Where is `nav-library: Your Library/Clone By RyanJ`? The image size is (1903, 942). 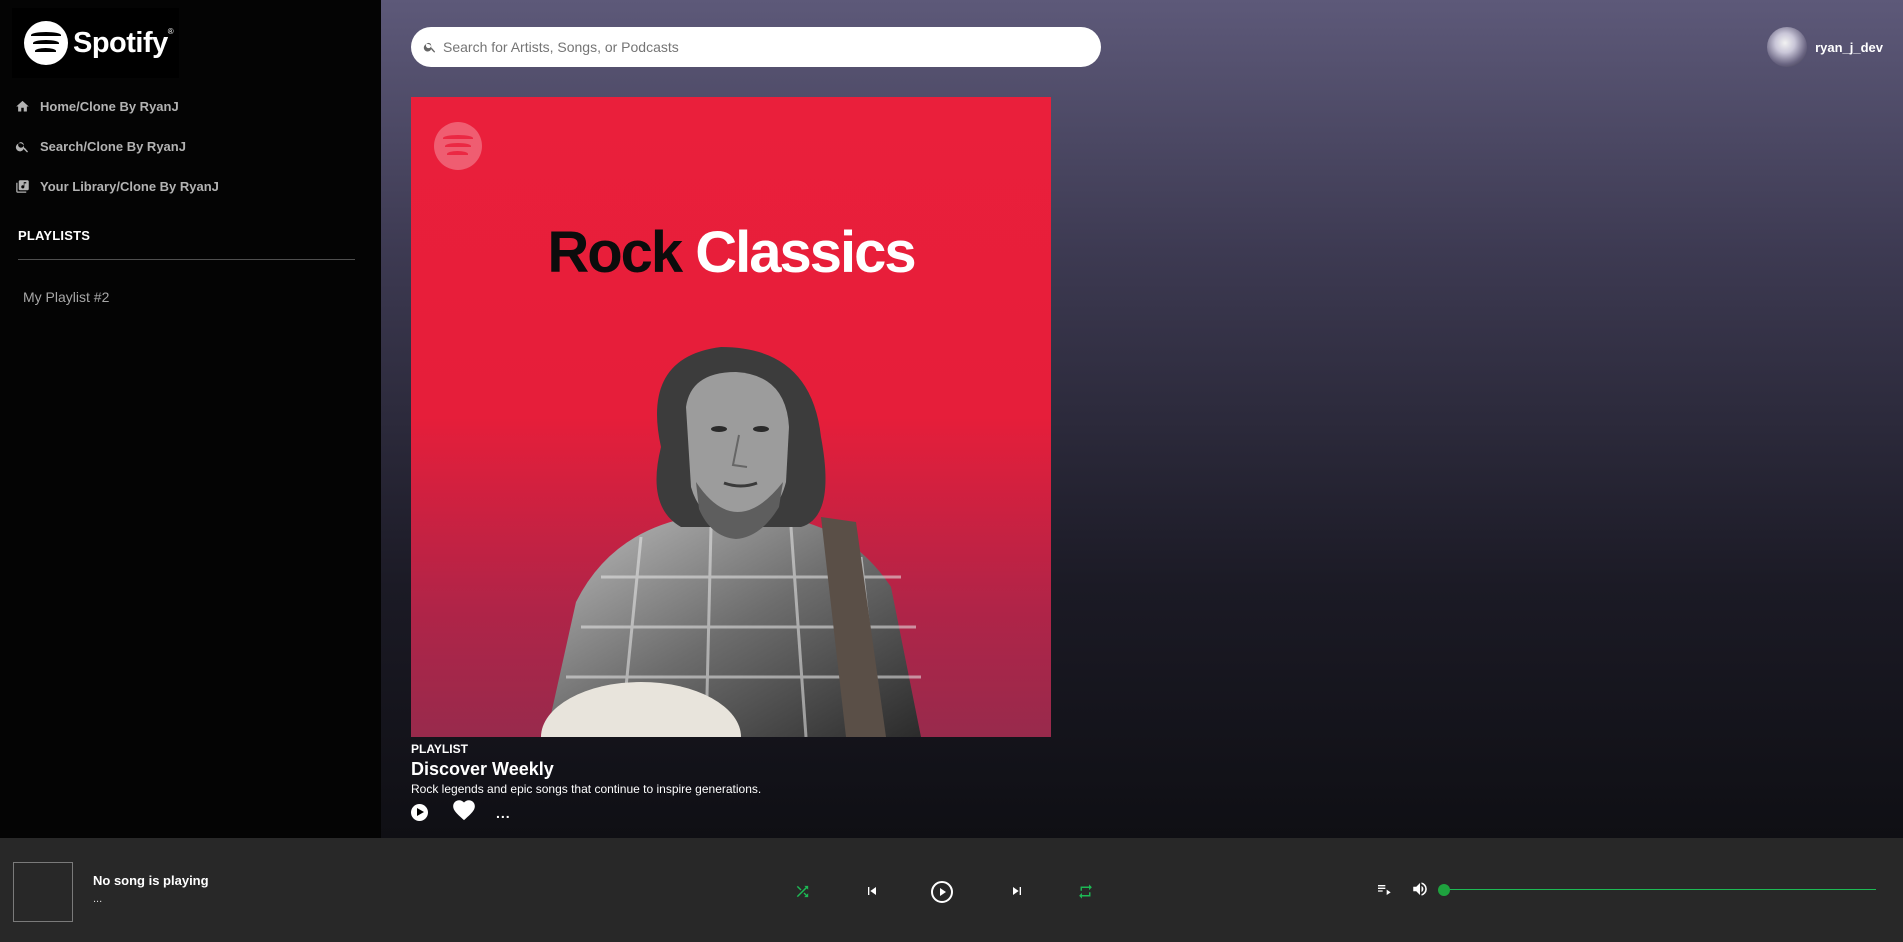 nav-library: Your Library/Clone By RyanJ is located at coordinates (117, 186).